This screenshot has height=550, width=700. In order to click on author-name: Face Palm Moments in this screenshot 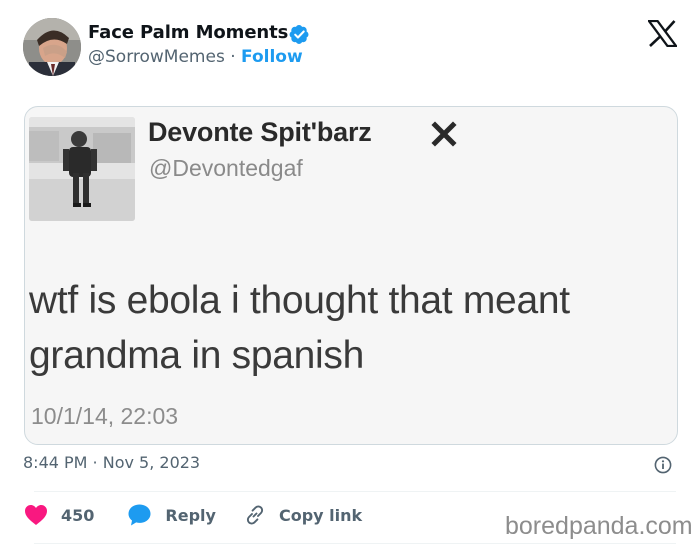, I will do `click(188, 32)`.